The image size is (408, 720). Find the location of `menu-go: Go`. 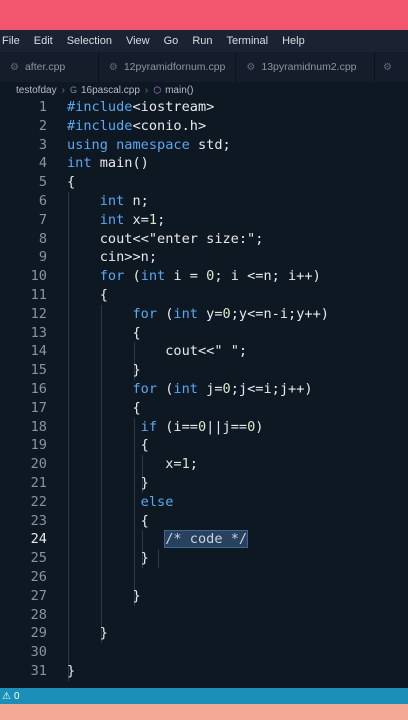

menu-go: Go is located at coordinates (171, 41).